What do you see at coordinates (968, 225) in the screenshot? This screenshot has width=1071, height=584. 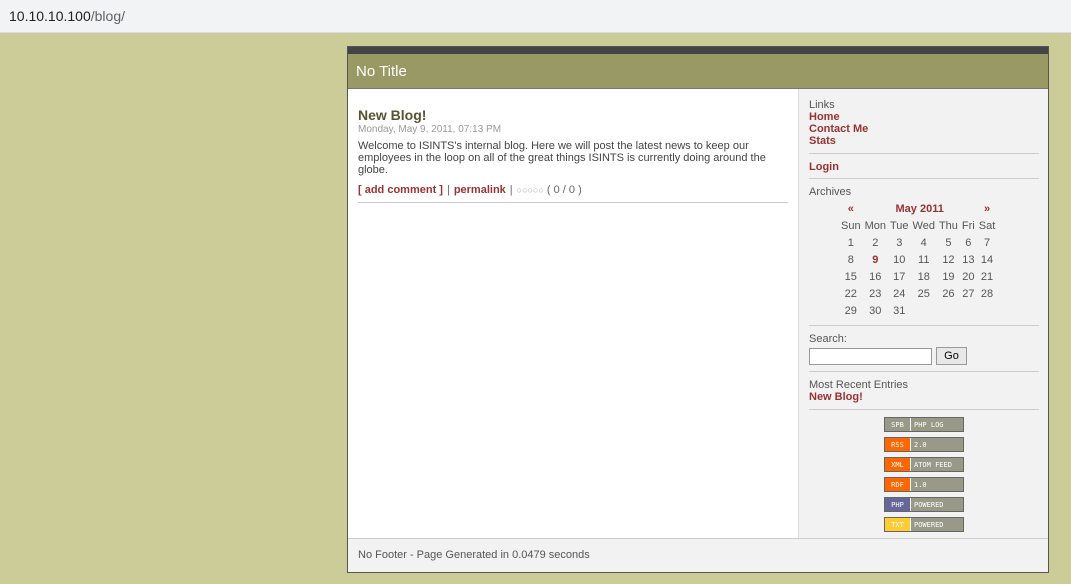 I see `weekday: Fri` at bounding box center [968, 225].